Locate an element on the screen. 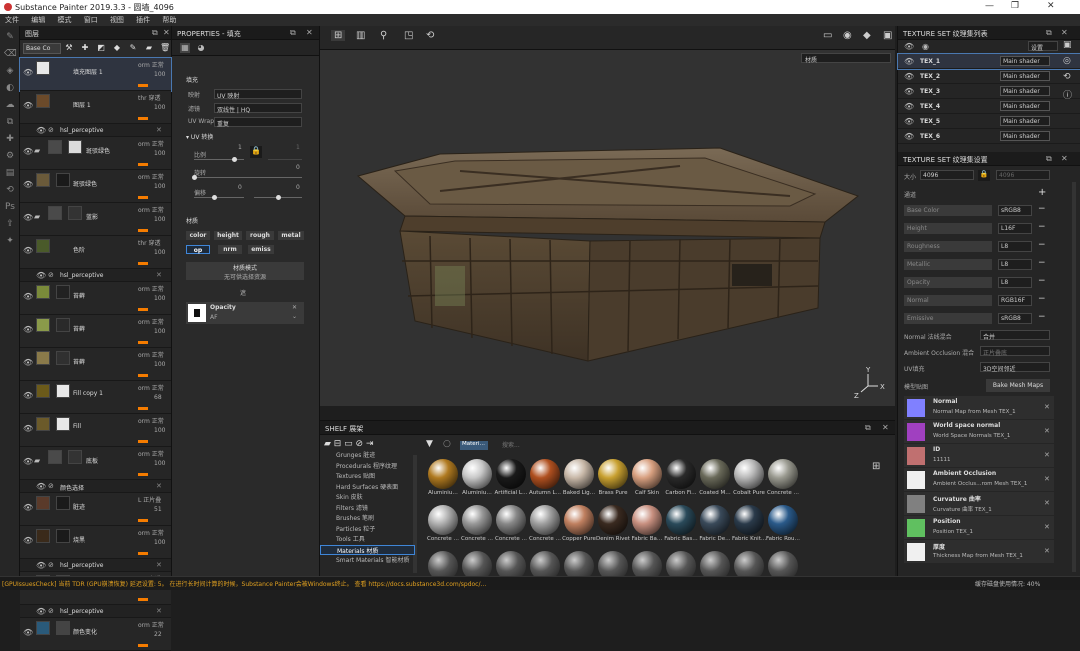 Image resolution: width=1080 pixels, height=651 pixels. effect-row: 👁 ⊘ hsl_perceptive ✕ is located at coordinates (95, 565).